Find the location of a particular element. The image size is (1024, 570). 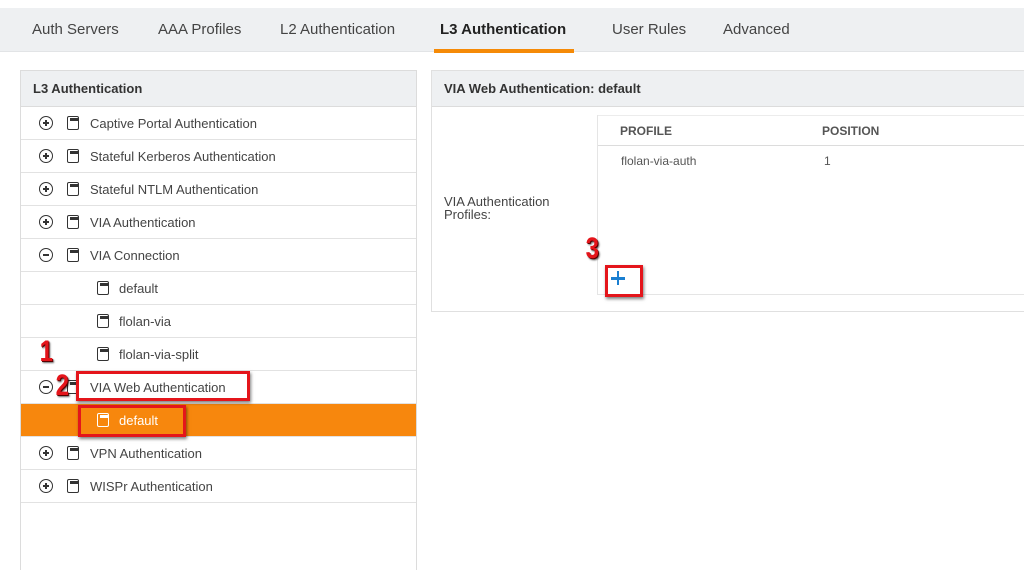

table-header-row: PROFILE POSITION is located at coordinates (811, 130).